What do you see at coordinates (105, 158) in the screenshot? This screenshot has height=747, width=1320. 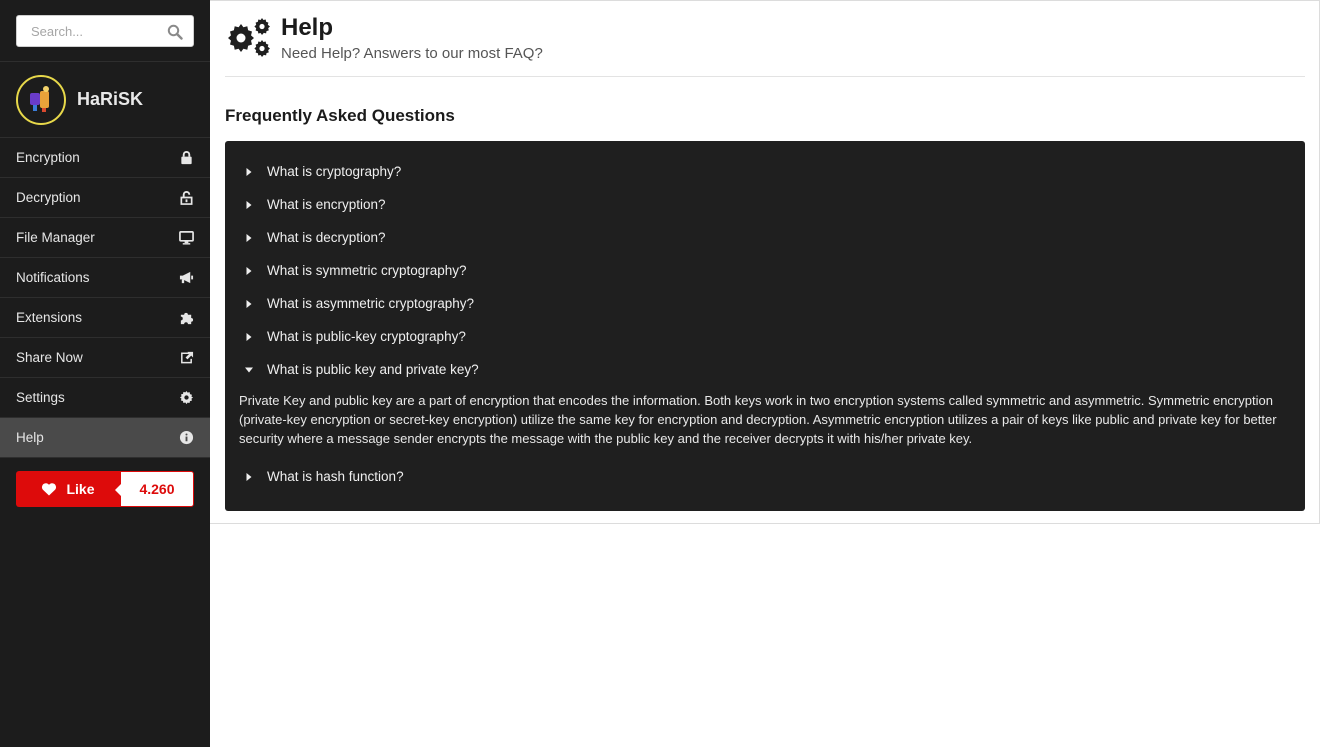 I see `sidebar-item-encryption: Encryption` at bounding box center [105, 158].